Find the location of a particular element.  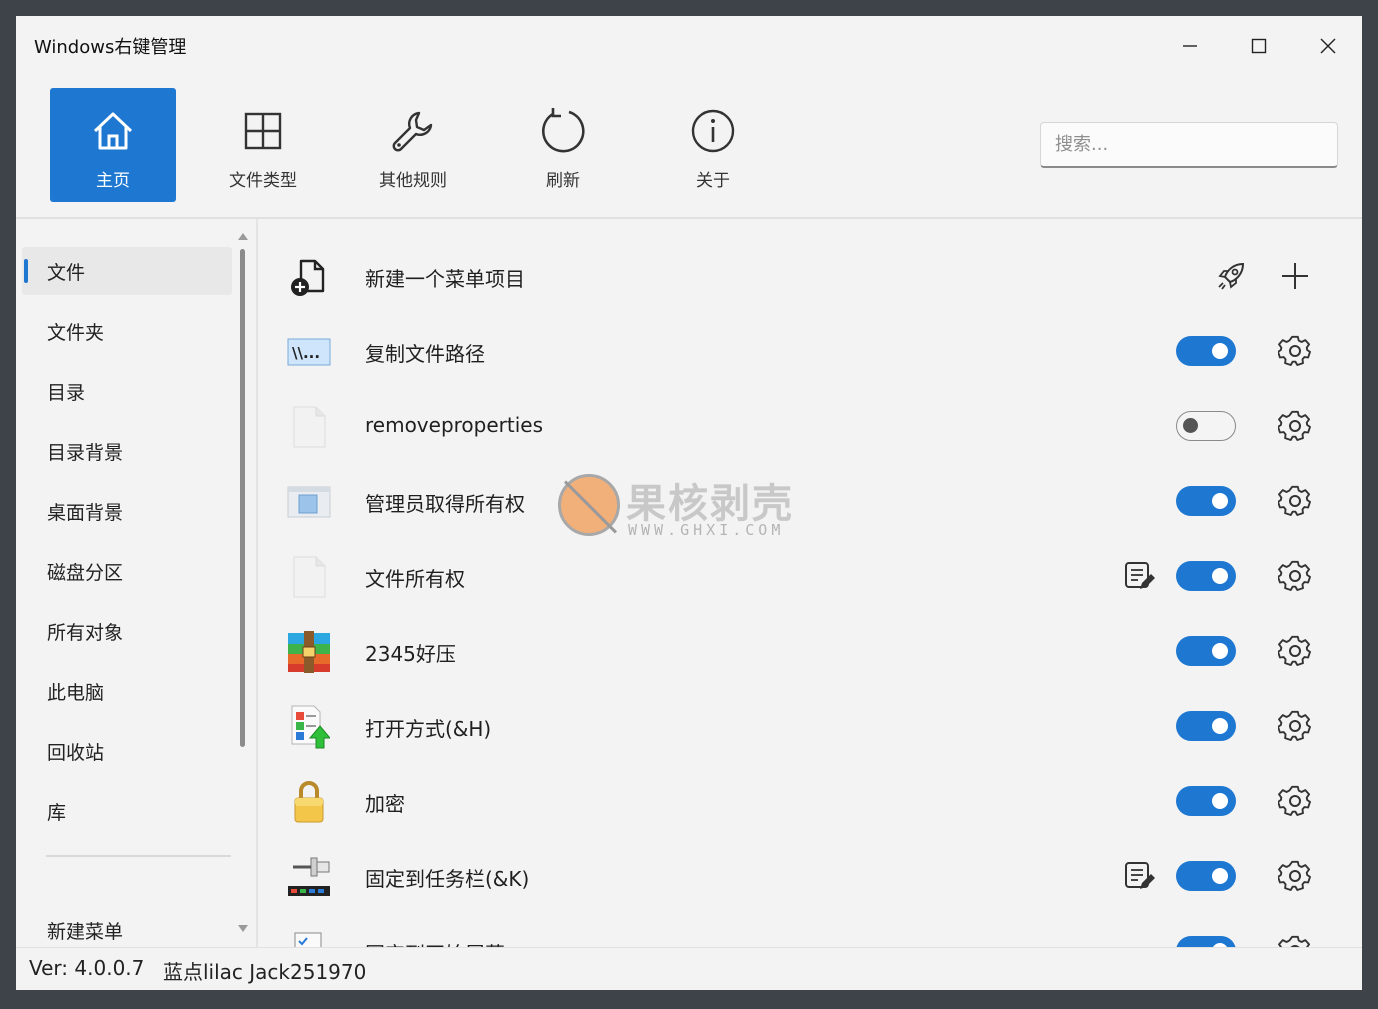

tab-about-label: 关于 is located at coordinates (713, 181).